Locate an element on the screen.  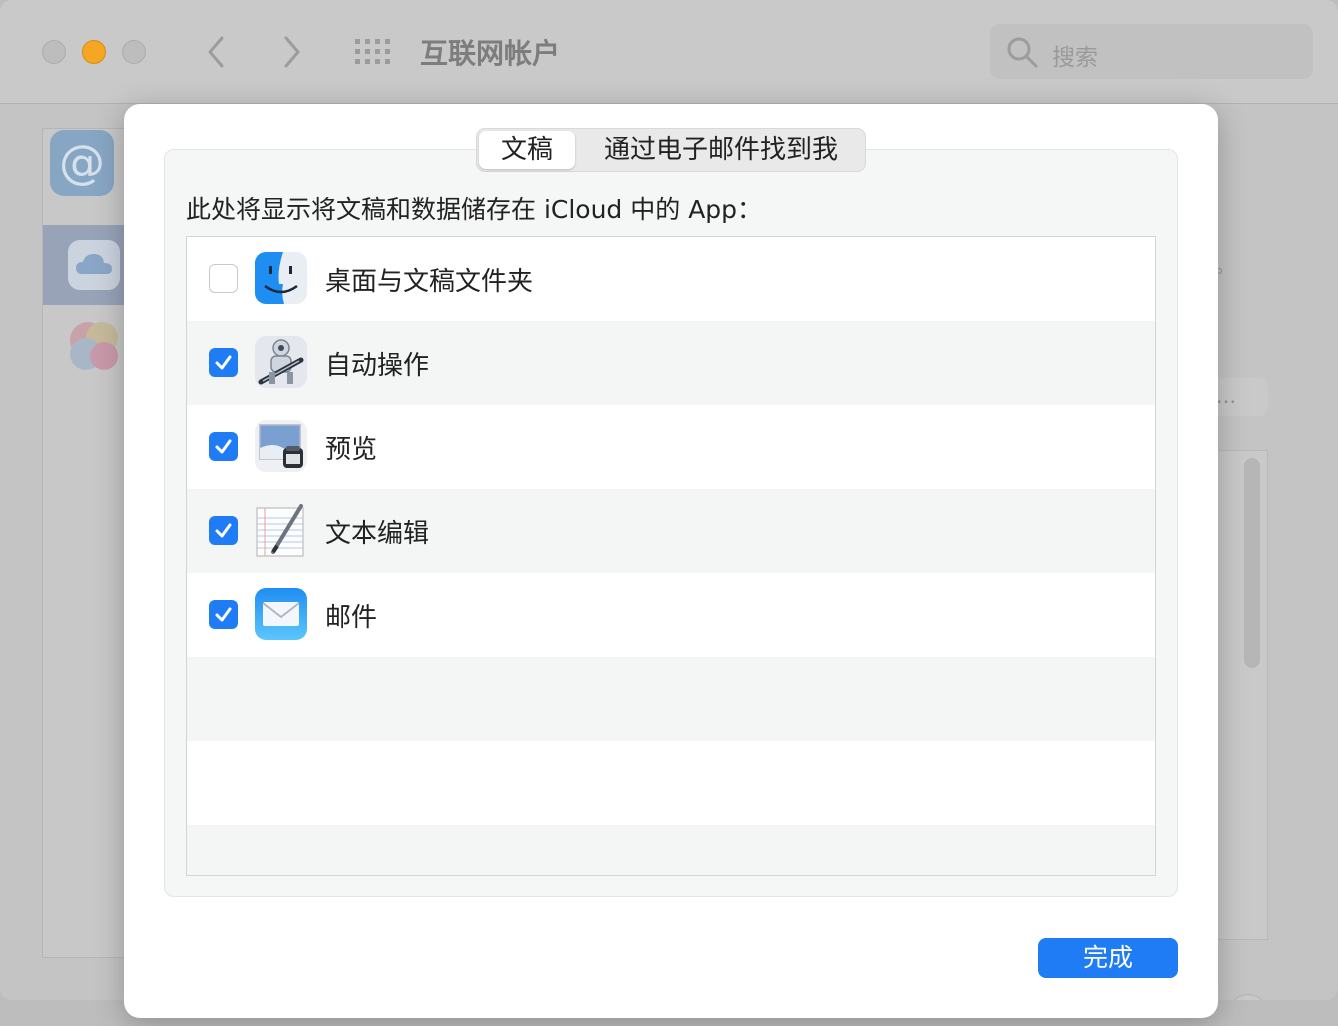
back-arrow-icon is located at coordinates (217, 52).